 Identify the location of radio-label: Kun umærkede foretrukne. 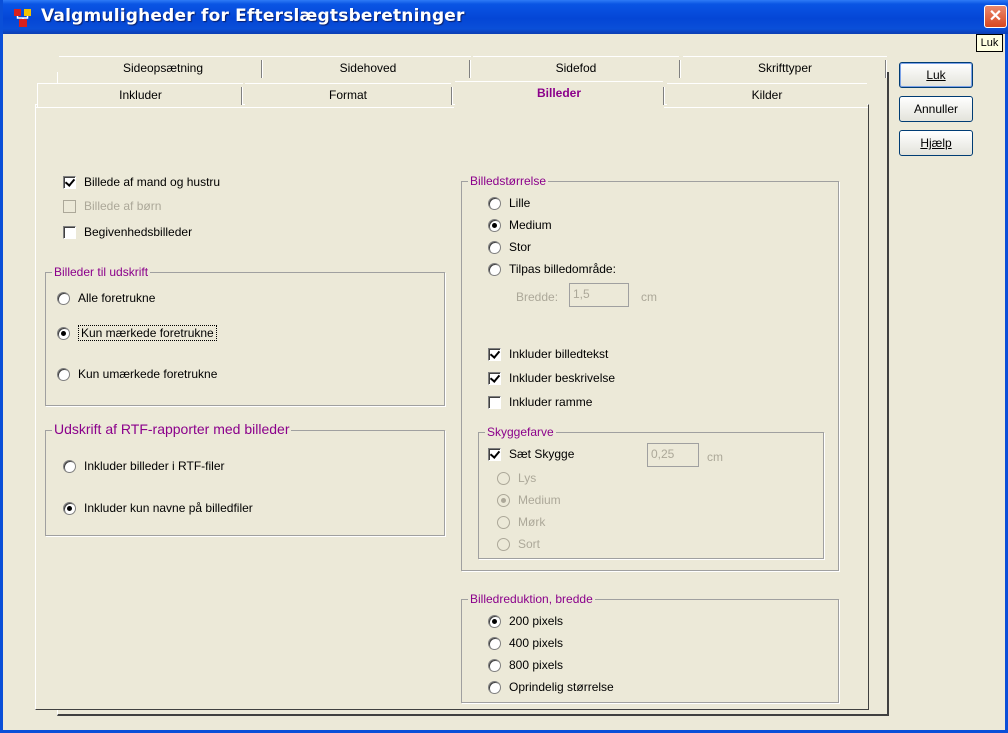
(148, 374).